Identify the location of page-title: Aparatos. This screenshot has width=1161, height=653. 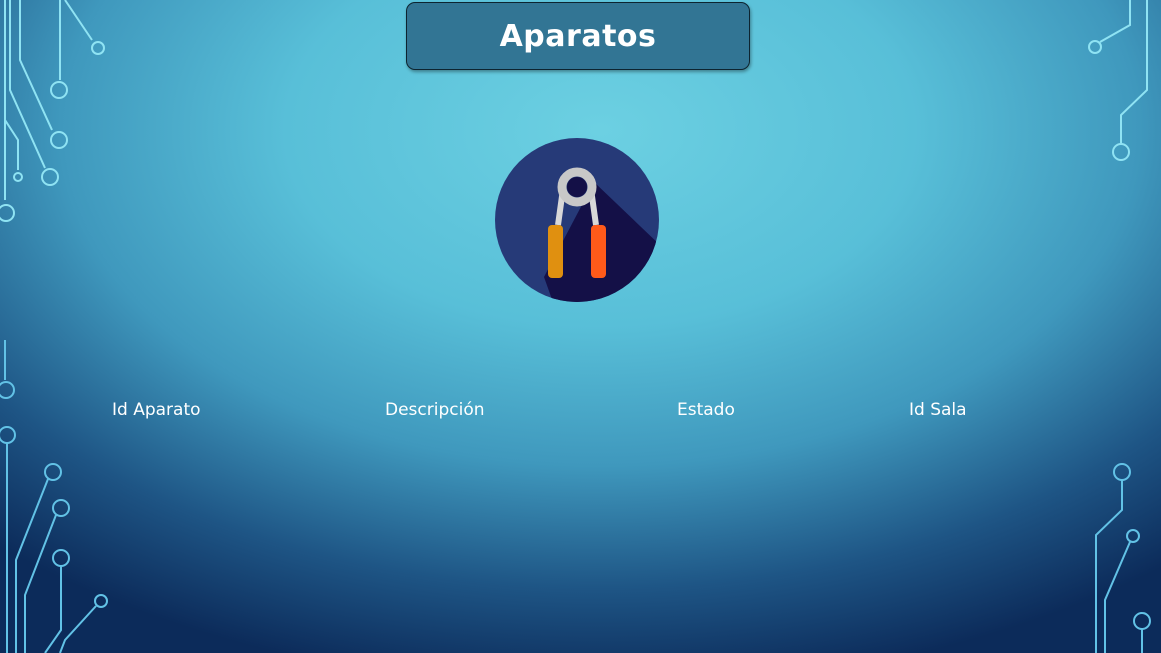
(578, 36).